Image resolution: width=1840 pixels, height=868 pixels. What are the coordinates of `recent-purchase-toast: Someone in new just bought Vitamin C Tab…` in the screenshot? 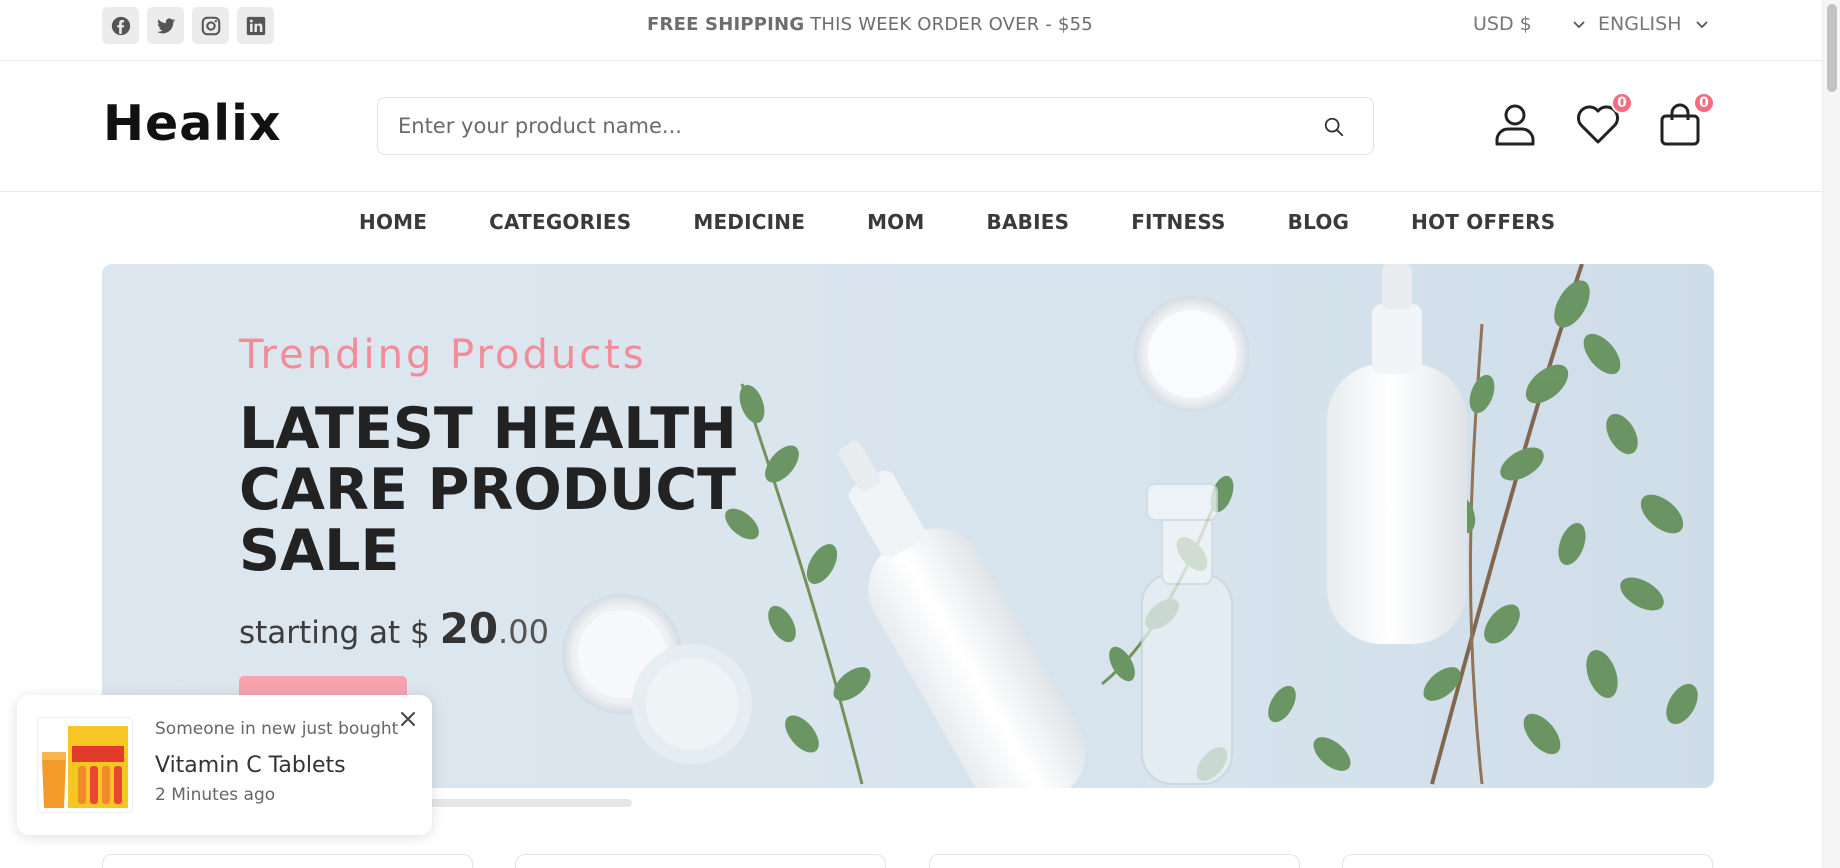 It's located at (224, 765).